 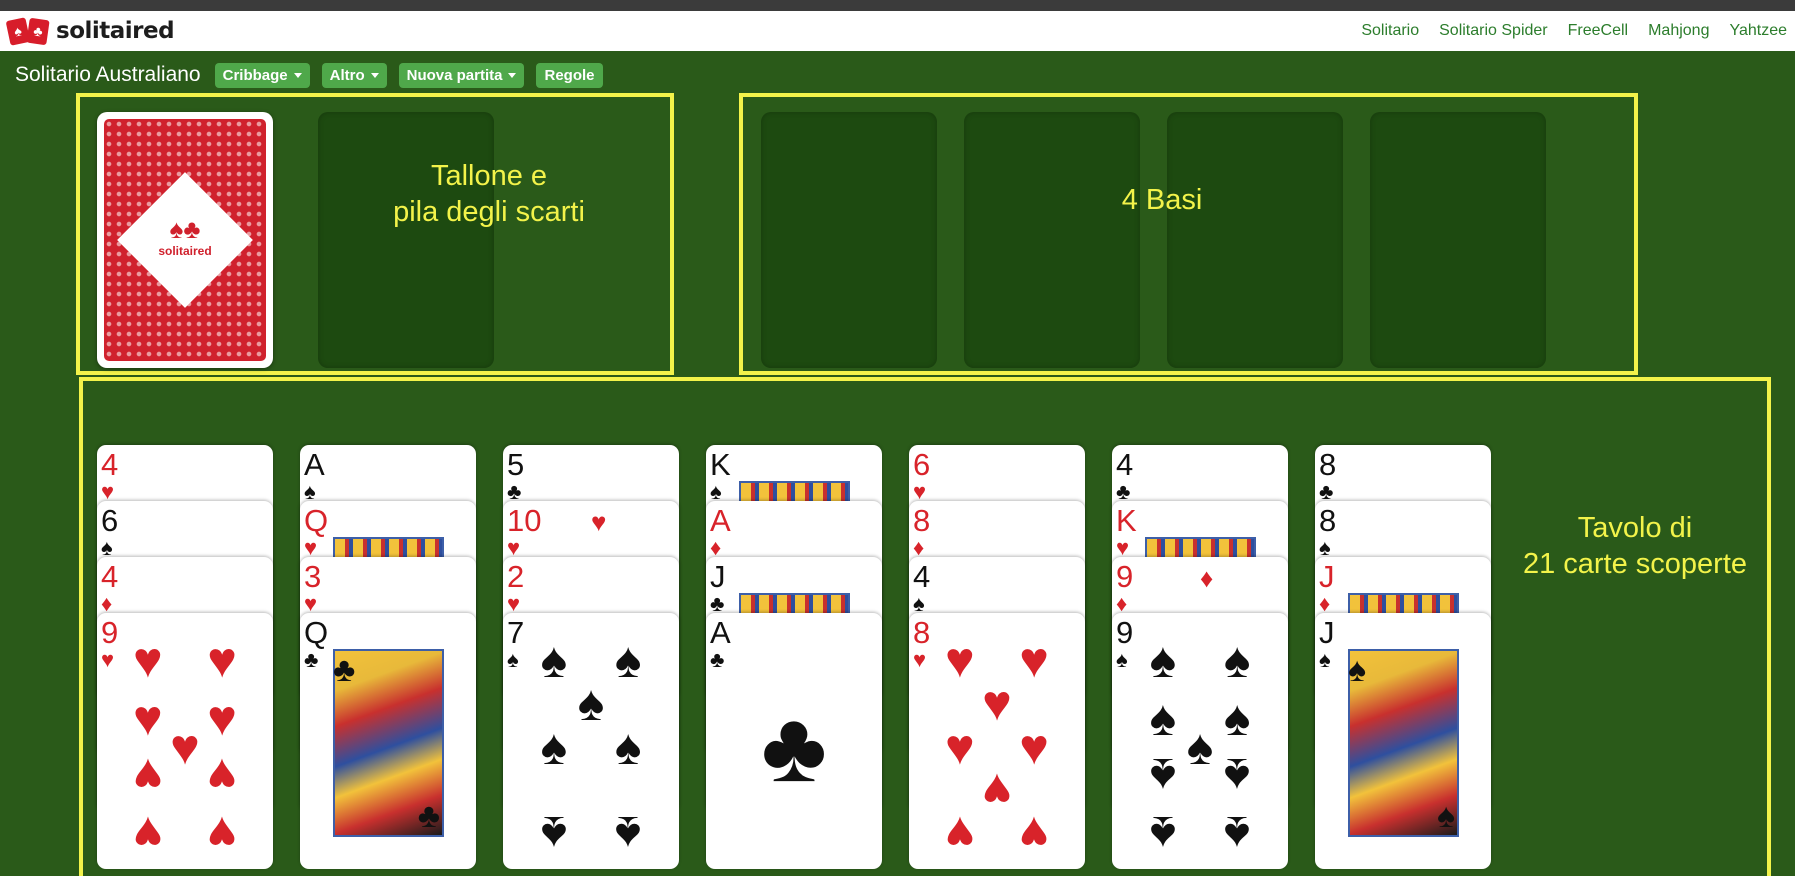 What do you see at coordinates (1136, 476) in the screenshot?
I see `card-index: 4 ♣` at bounding box center [1136, 476].